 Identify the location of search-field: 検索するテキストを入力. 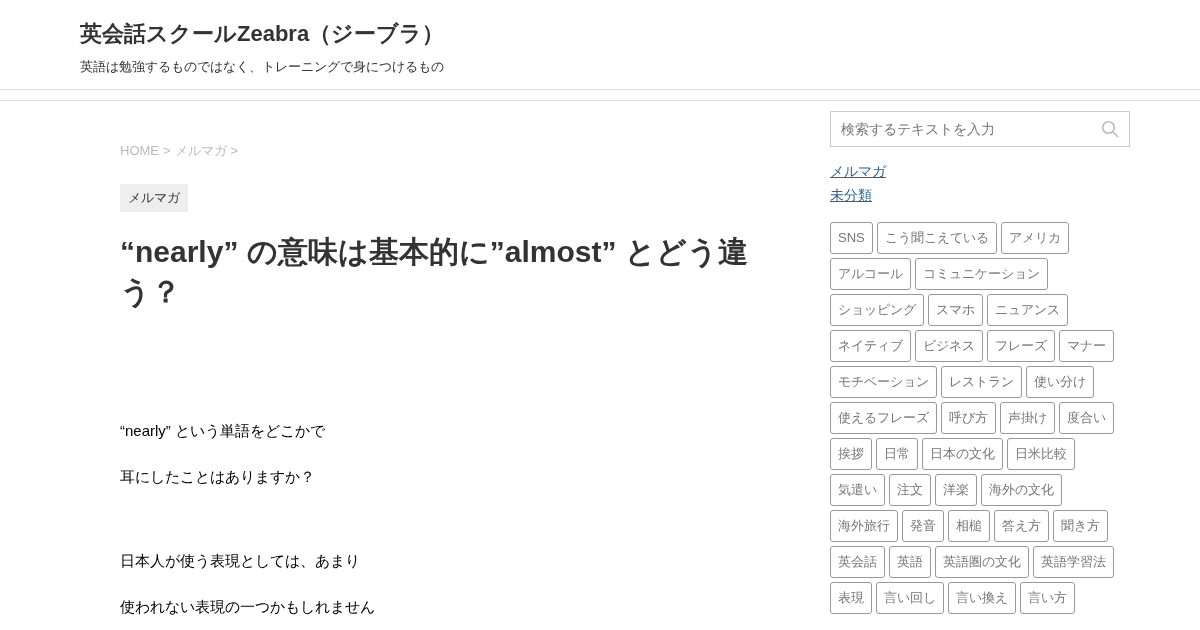
(980, 129).